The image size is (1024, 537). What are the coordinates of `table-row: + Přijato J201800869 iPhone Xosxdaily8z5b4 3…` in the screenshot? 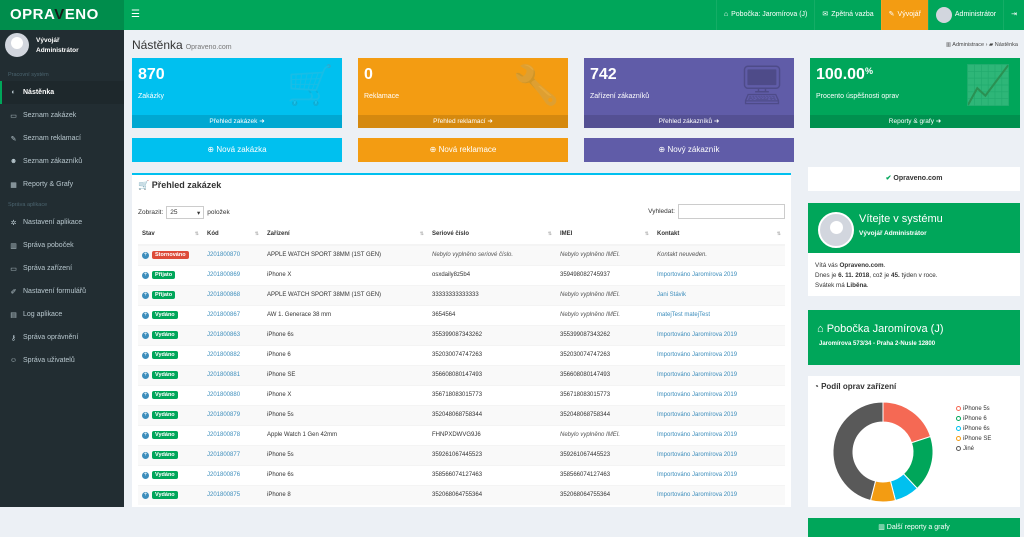 It's located at (461, 274).